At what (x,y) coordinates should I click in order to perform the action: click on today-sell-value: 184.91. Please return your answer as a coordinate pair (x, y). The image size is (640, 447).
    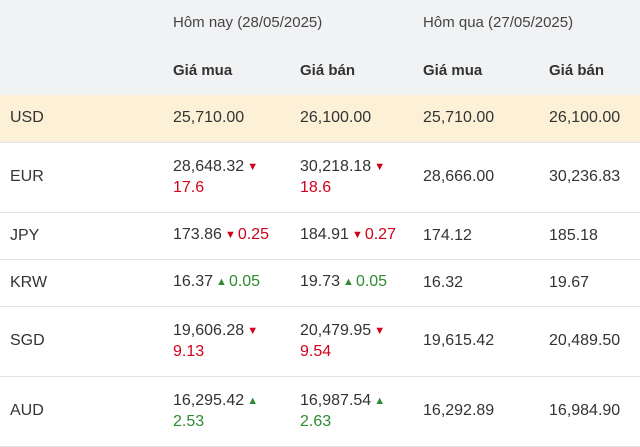
    Looking at the image, I should click on (324, 234).